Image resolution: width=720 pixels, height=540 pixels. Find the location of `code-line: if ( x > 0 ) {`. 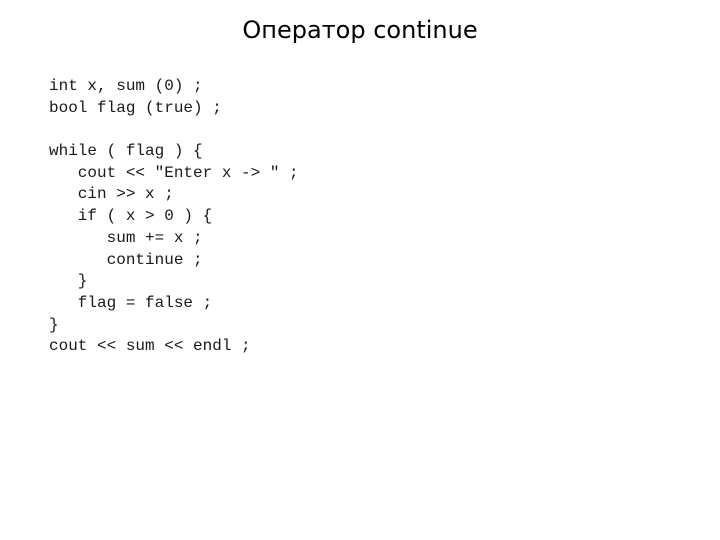

code-line: if ( x > 0 ) { is located at coordinates (131, 216).